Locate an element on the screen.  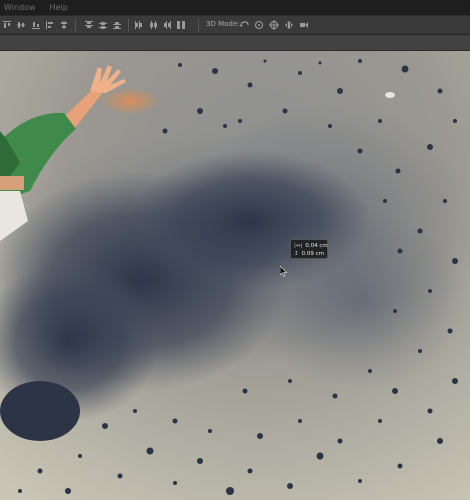
menu-bar: Window Help is located at coordinates (235, 7).